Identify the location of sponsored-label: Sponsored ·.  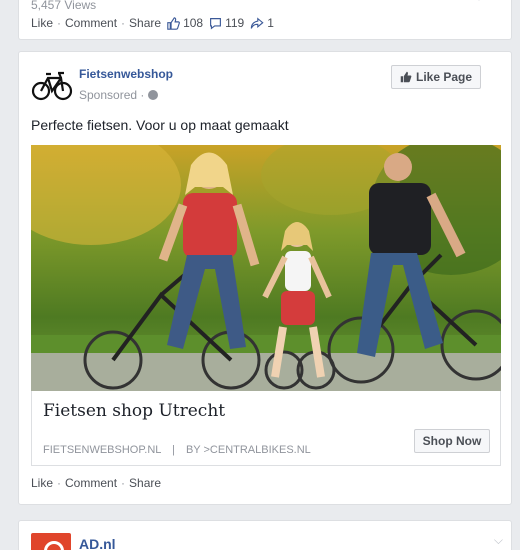
(119, 95).